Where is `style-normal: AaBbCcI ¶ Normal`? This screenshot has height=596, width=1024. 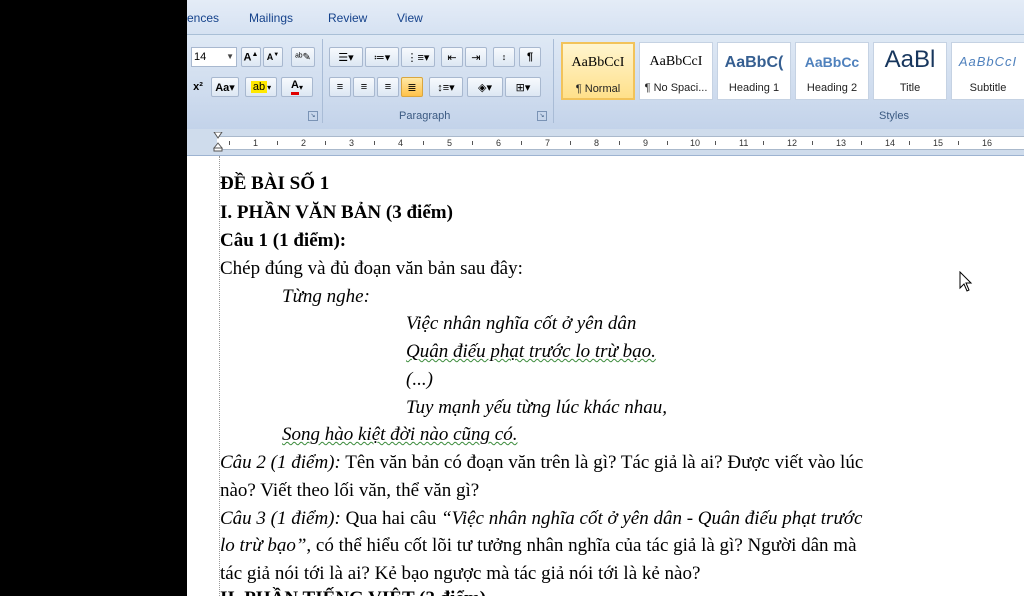 style-normal: AaBbCcI ¶ Normal is located at coordinates (598, 71).